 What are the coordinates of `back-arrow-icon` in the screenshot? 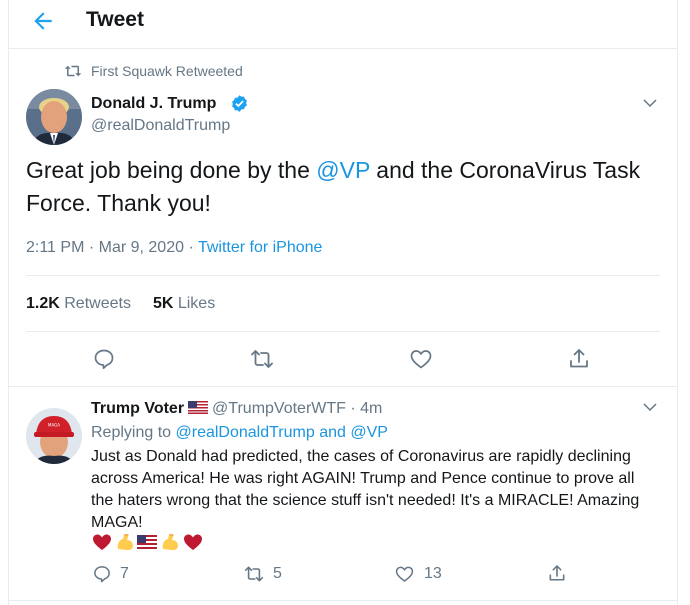 It's located at (43, 21).